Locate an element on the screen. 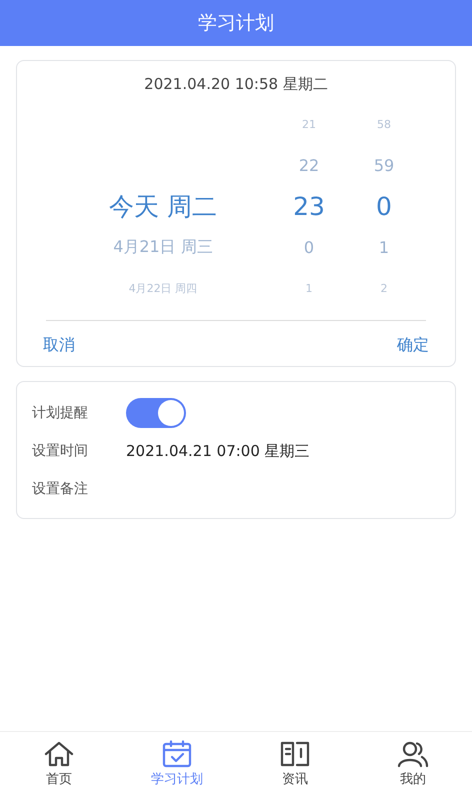  page-title: 学习计划 is located at coordinates (236, 23).